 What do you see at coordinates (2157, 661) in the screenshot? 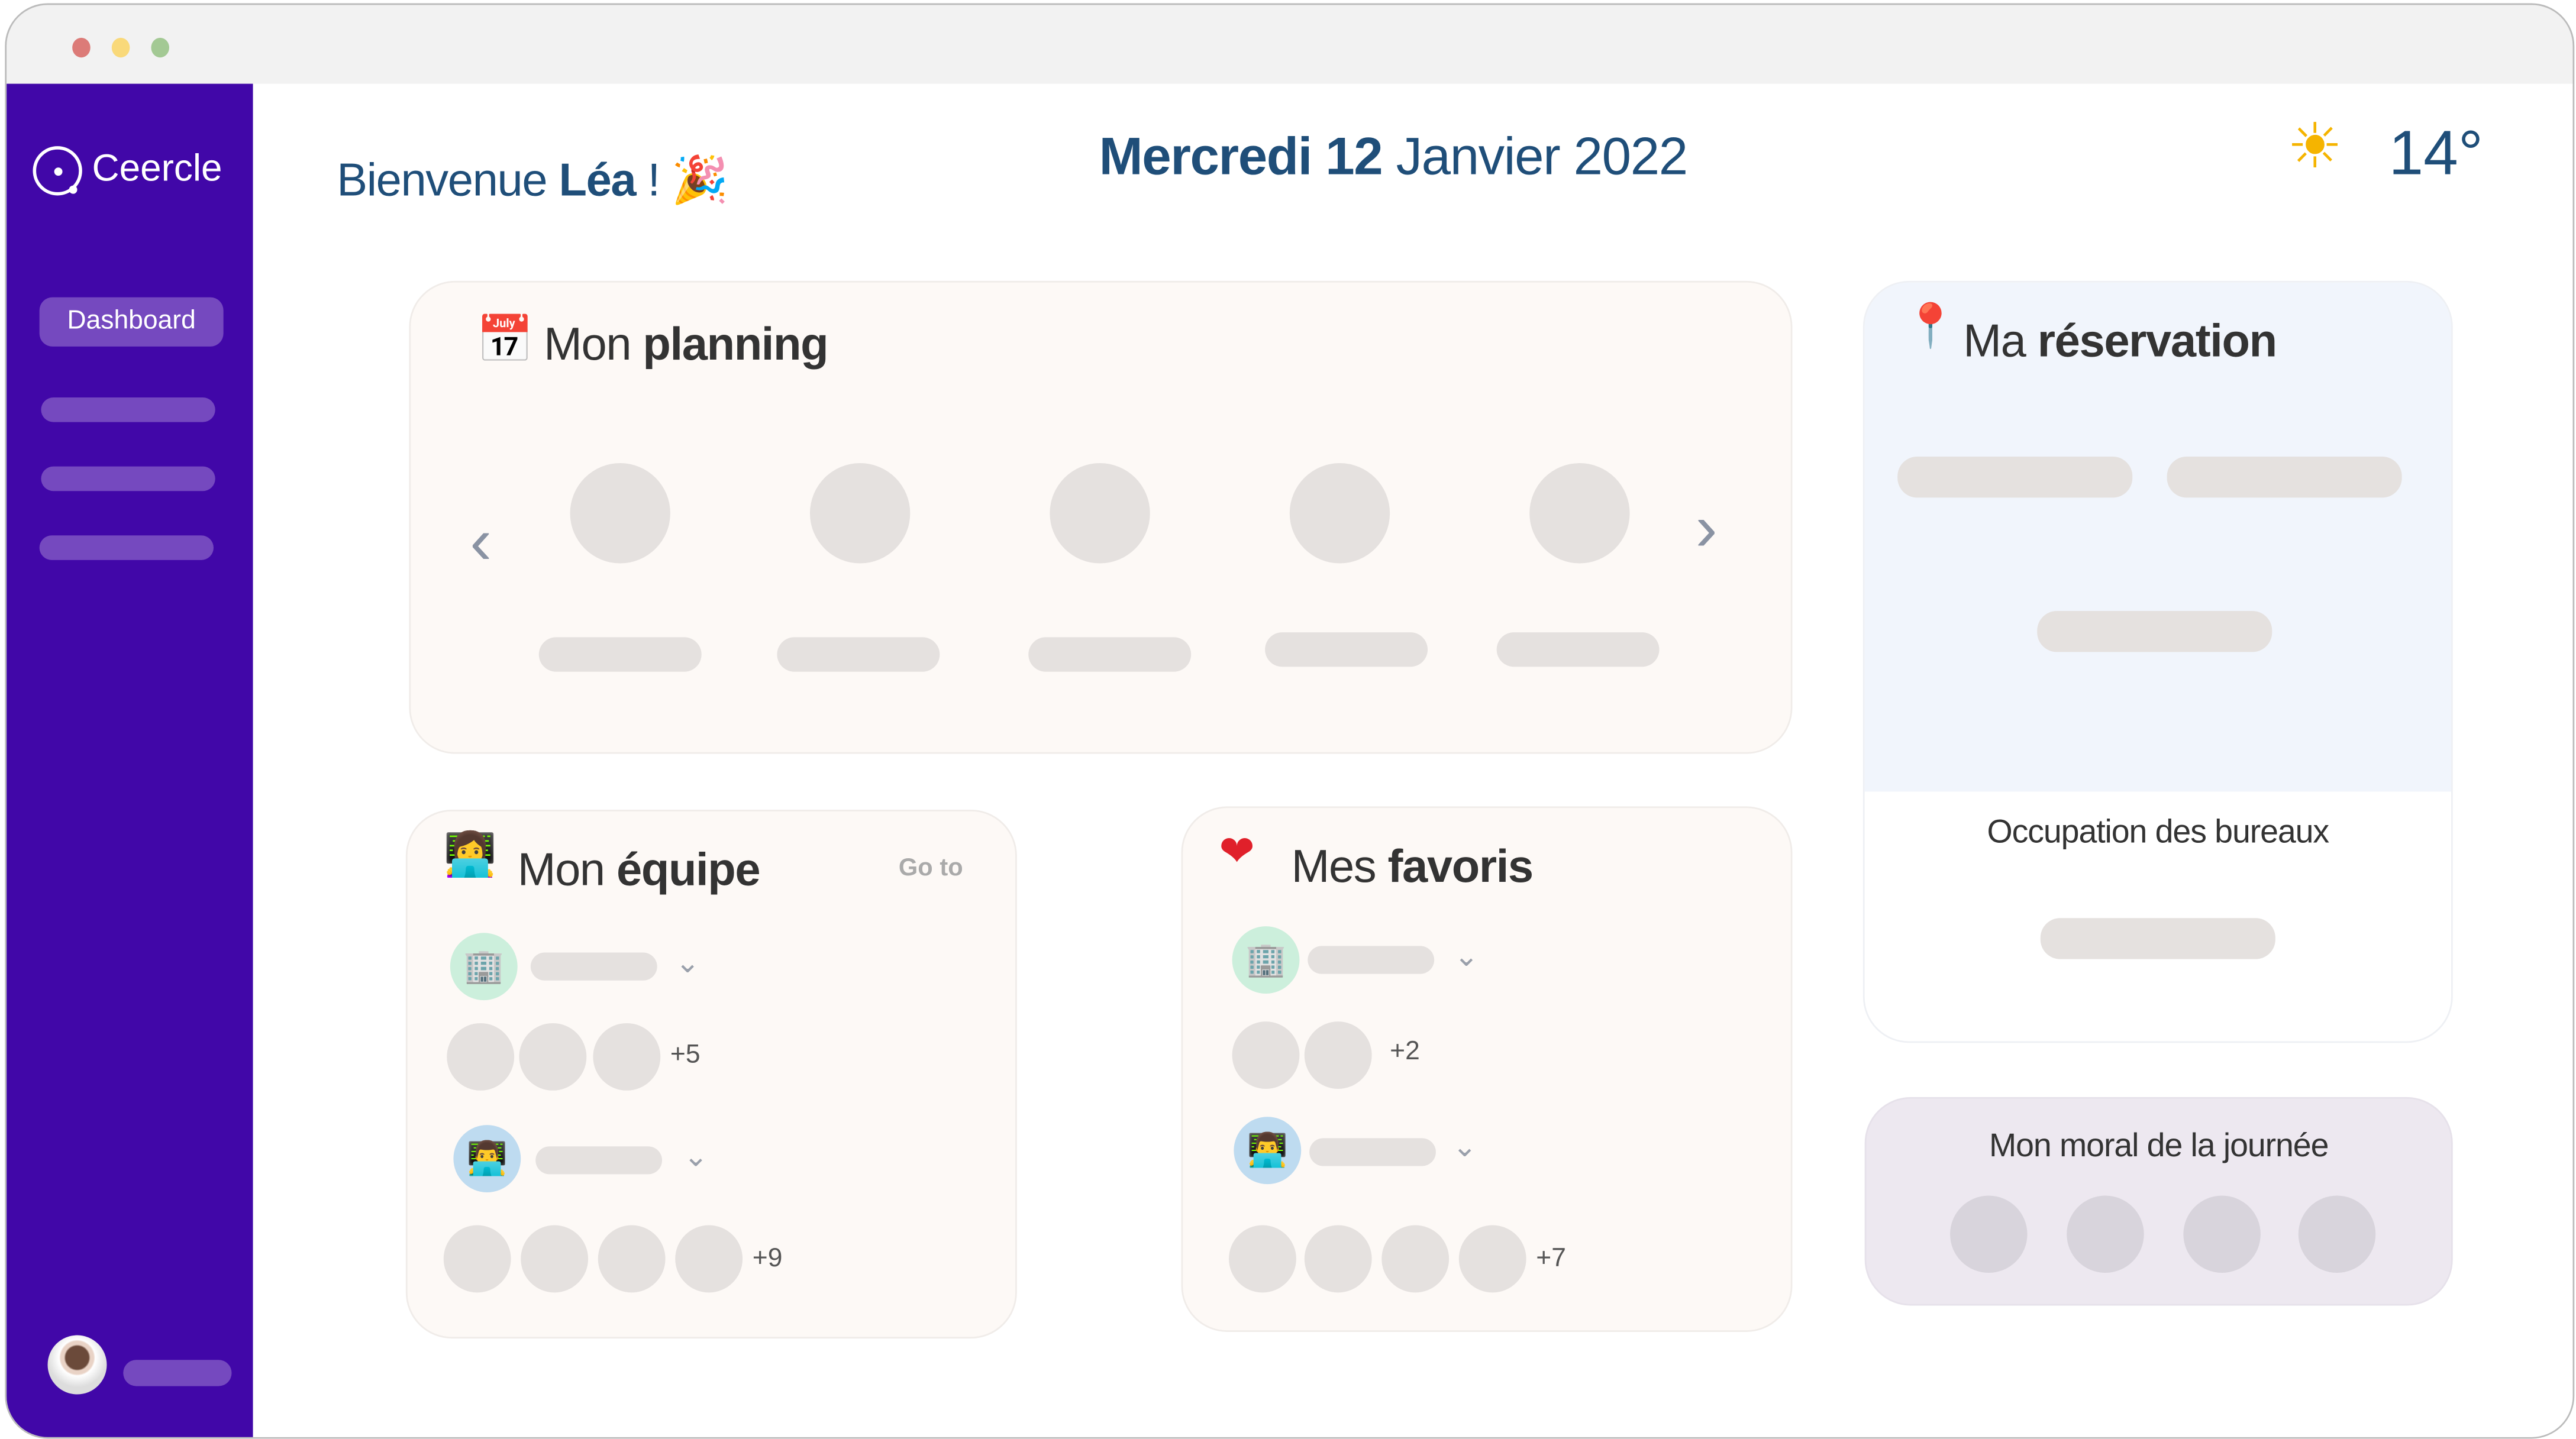
I see `reservation-card: 📍 Ma réservation Occupation des bureaux` at bounding box center [2157, 661].